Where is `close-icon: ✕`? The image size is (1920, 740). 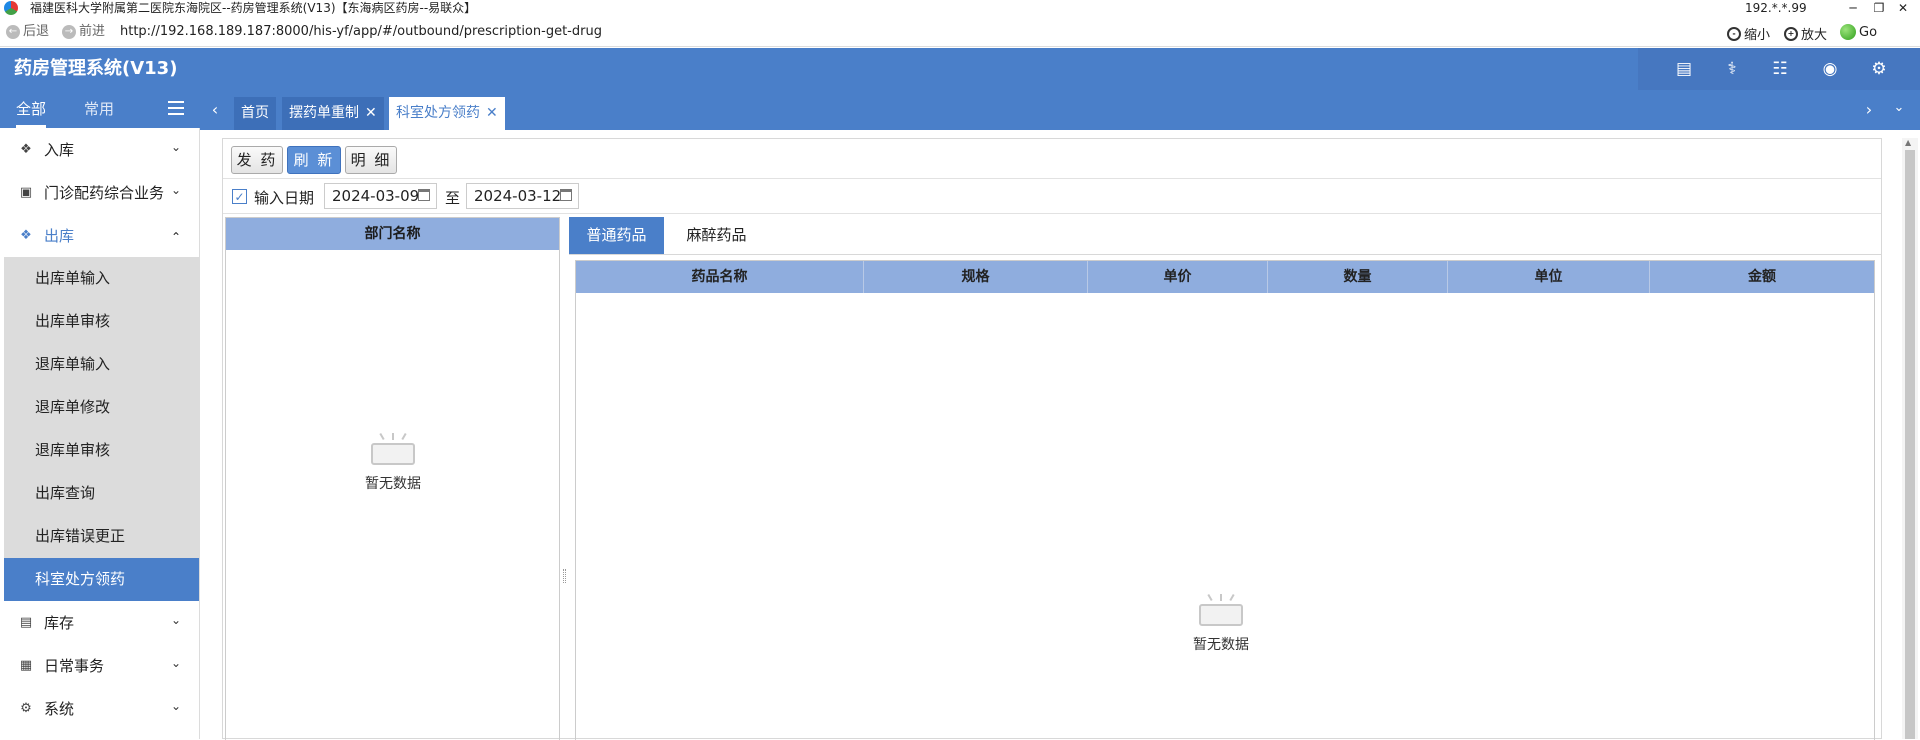
close-icon: ✕ is located at coordinates (1903, 8).